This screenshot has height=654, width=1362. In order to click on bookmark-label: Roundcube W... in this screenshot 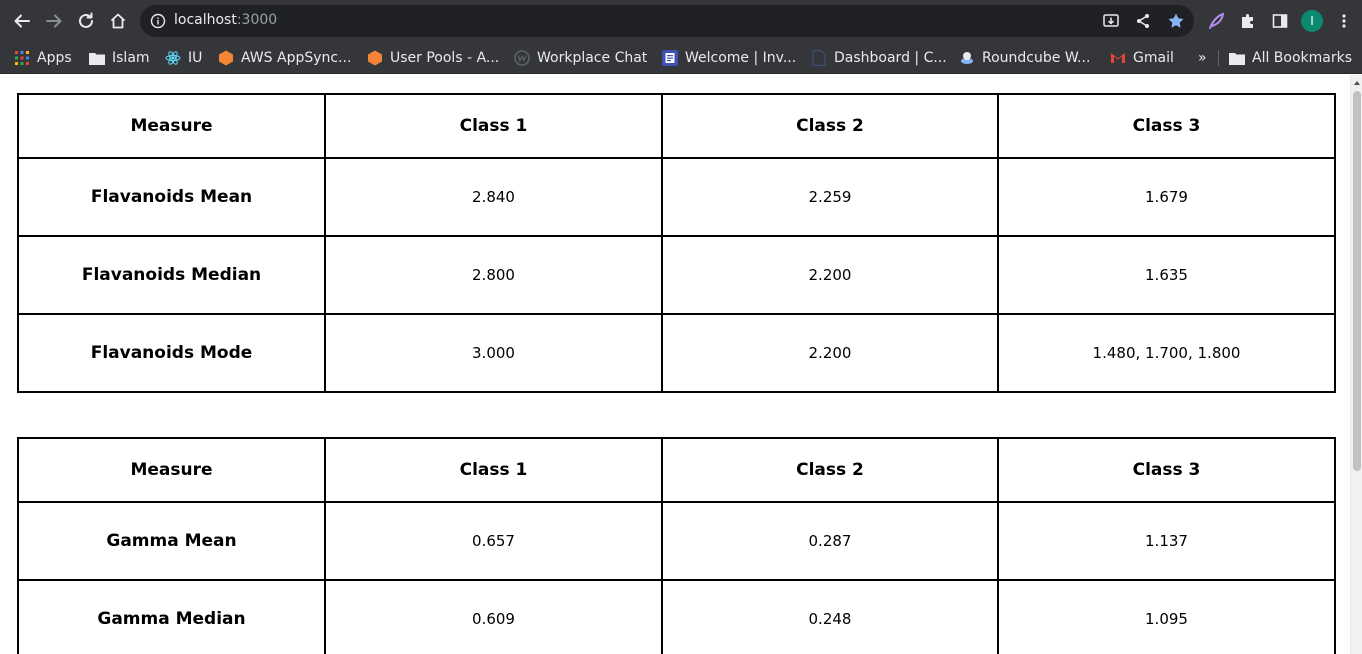, I will do `click(1036, 58)`.